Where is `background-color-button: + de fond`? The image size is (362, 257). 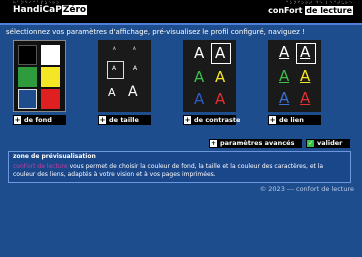 background-color-button: + de fond is located at coordinates (39, 120).